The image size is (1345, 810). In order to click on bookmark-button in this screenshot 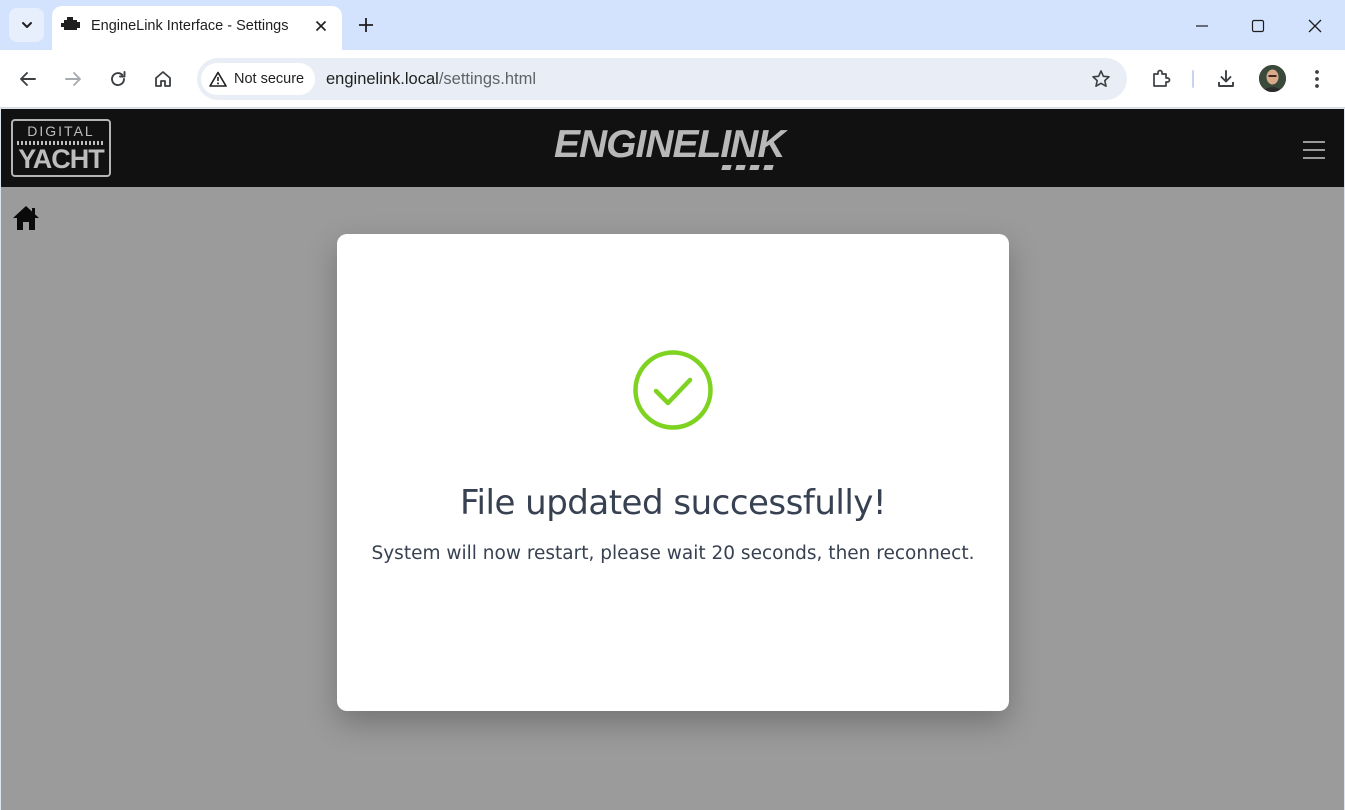, I will do `click(1101, 79)`.